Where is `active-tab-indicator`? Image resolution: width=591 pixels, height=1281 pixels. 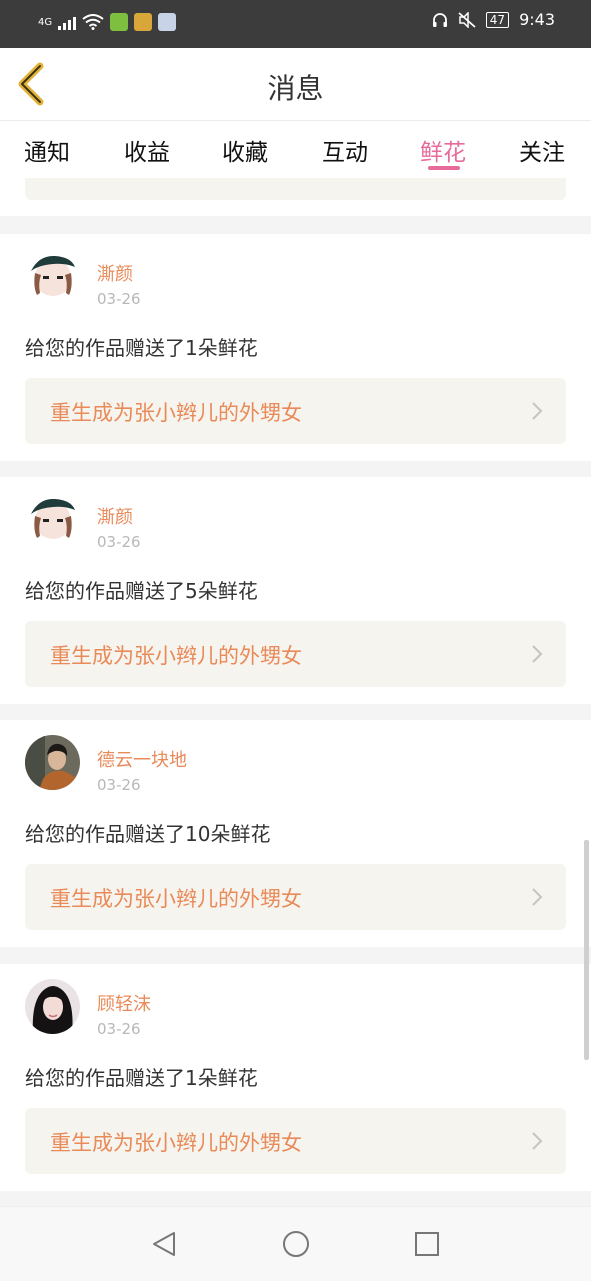
active-tab-indicator is located at coordinates (444, 168).